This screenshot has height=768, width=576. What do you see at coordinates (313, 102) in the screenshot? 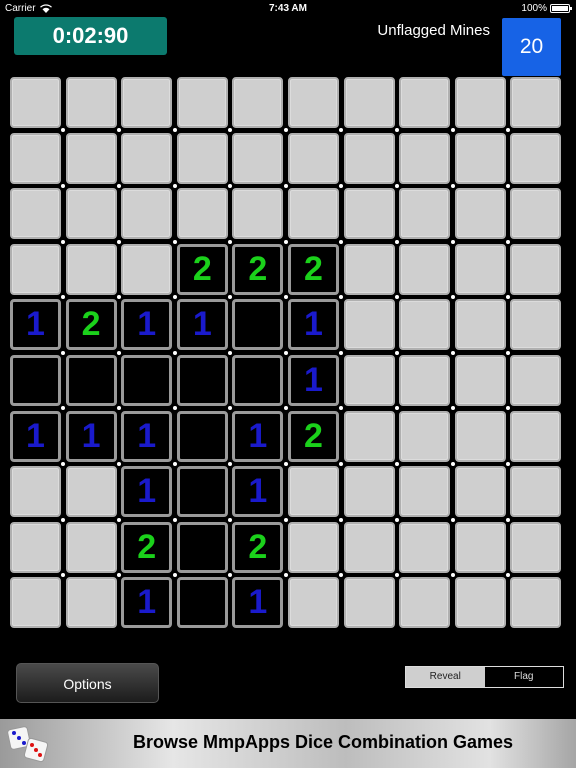
I see `board-cell-r0-c5` at bounding box center [313, 102].